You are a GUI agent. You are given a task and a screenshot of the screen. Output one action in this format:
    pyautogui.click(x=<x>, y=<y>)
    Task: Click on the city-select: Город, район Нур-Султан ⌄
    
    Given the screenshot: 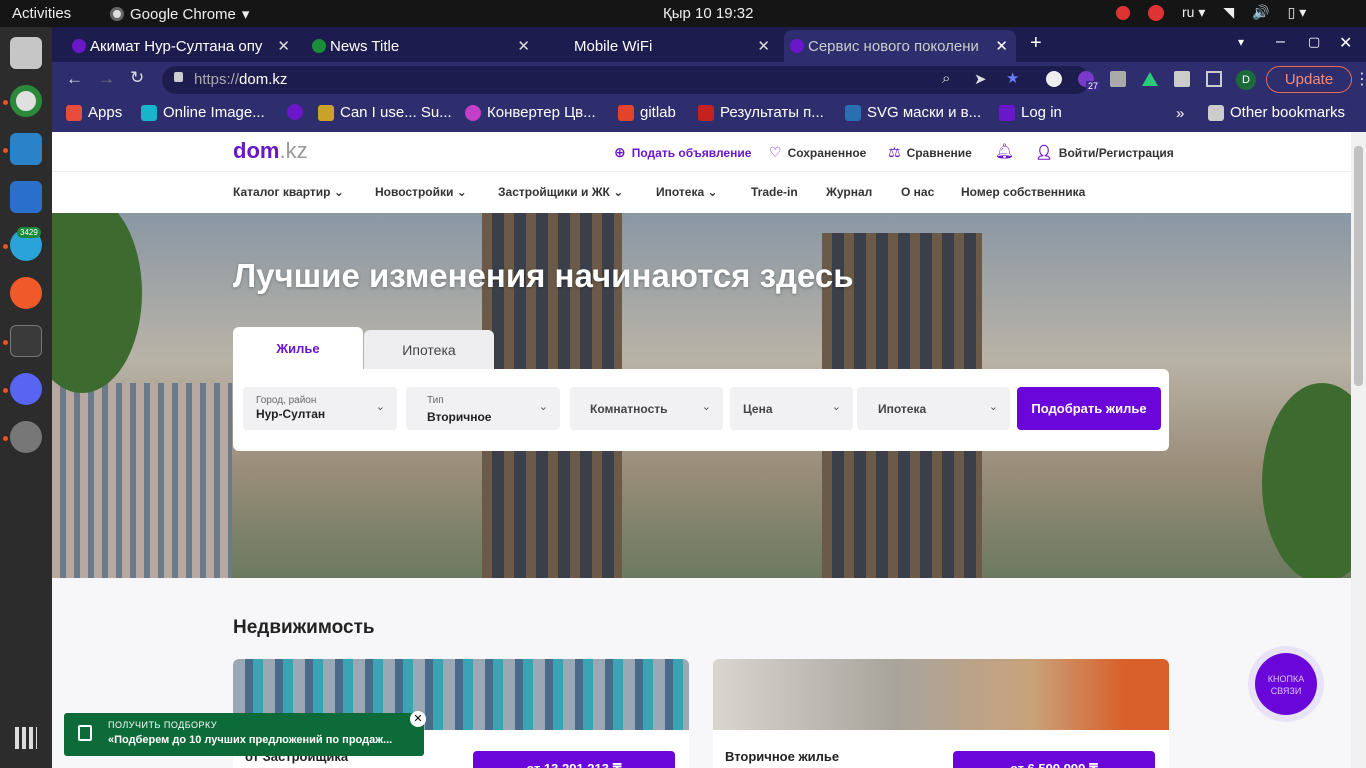 What is the action you would take?
    pyautogui.click(x=320, y=408)
    